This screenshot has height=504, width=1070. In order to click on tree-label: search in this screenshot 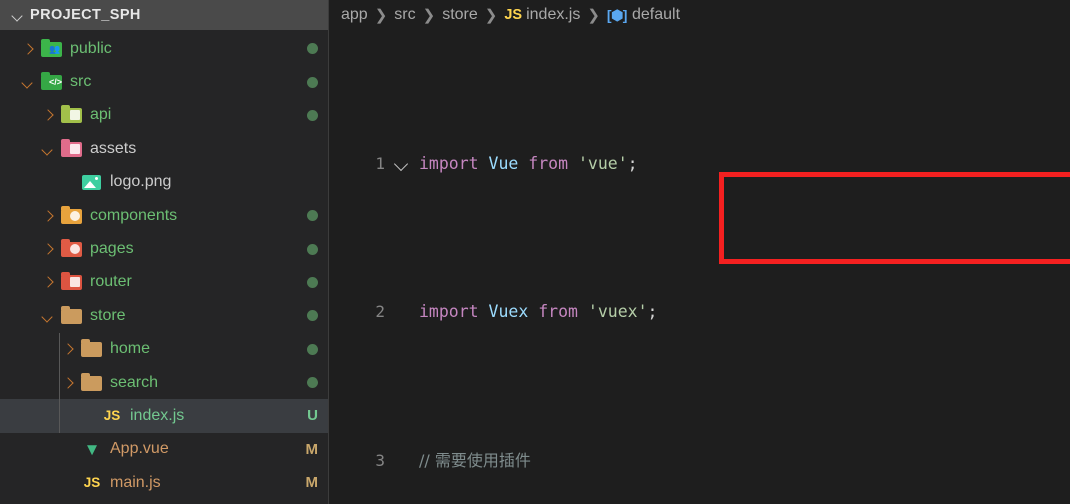, I will do `click(134, 382)`.